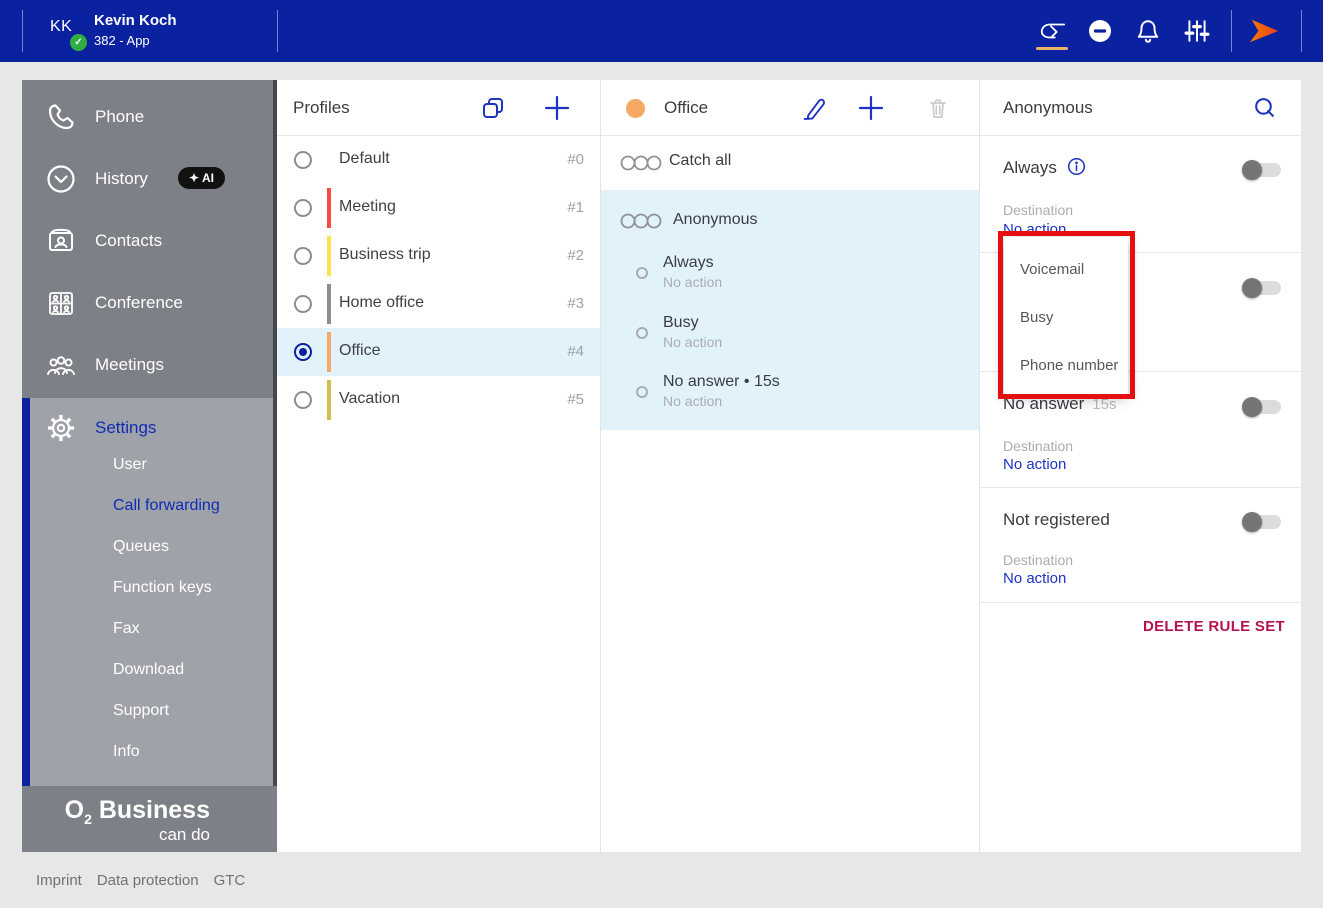 The image size is (1323, 908). I want to click on profile-row-business-trip: Business trip #2, so click(438, 256).